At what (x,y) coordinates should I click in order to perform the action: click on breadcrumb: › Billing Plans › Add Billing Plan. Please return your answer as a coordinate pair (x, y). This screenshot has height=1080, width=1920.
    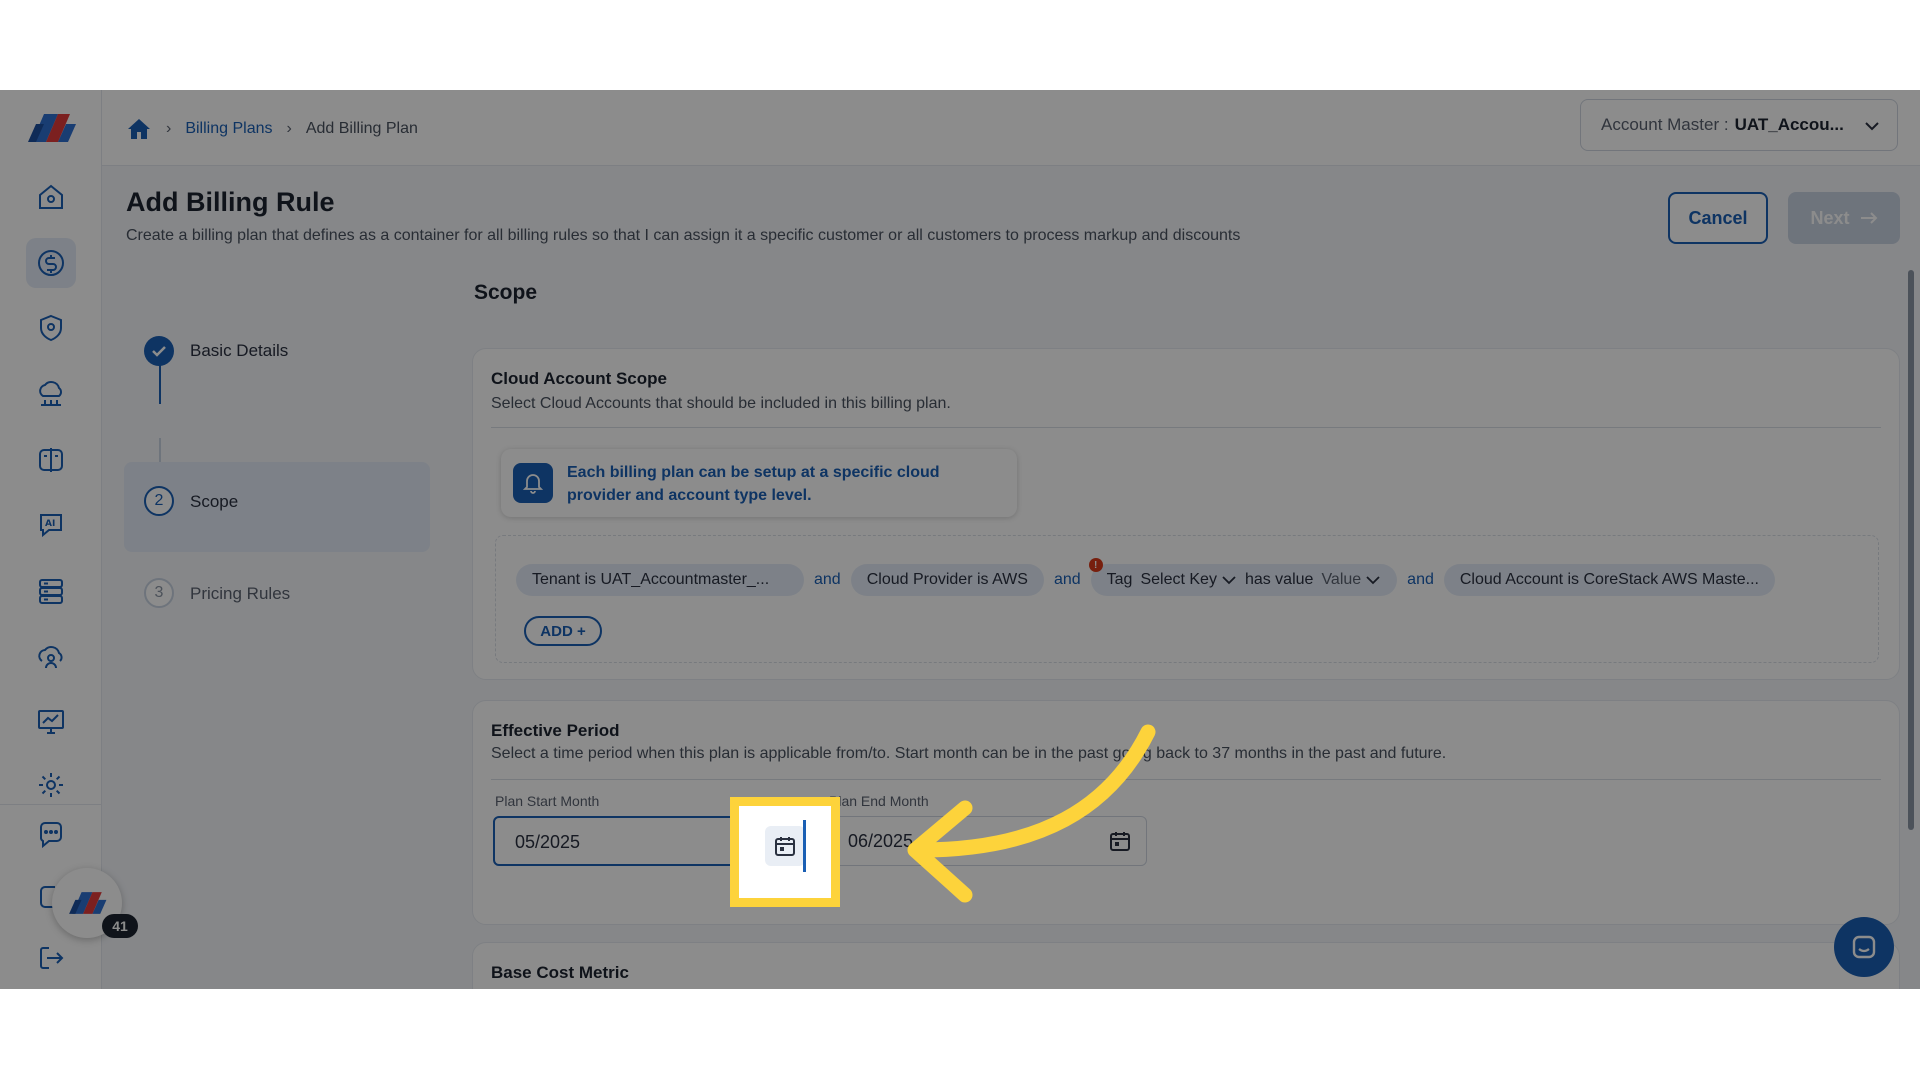
    Looking at the image, I should click on (272, 129).